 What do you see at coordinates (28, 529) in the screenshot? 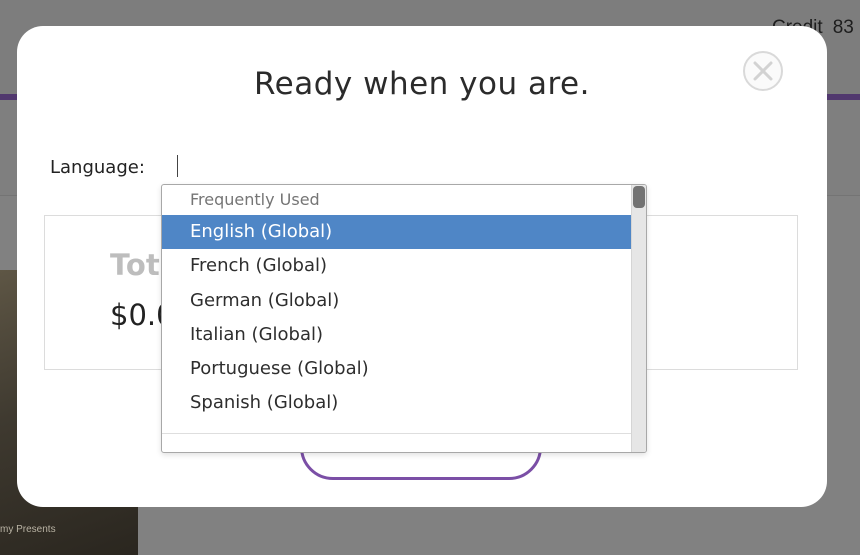
I see `background-image-caption: my Presents` at bounding box center [28, 529].